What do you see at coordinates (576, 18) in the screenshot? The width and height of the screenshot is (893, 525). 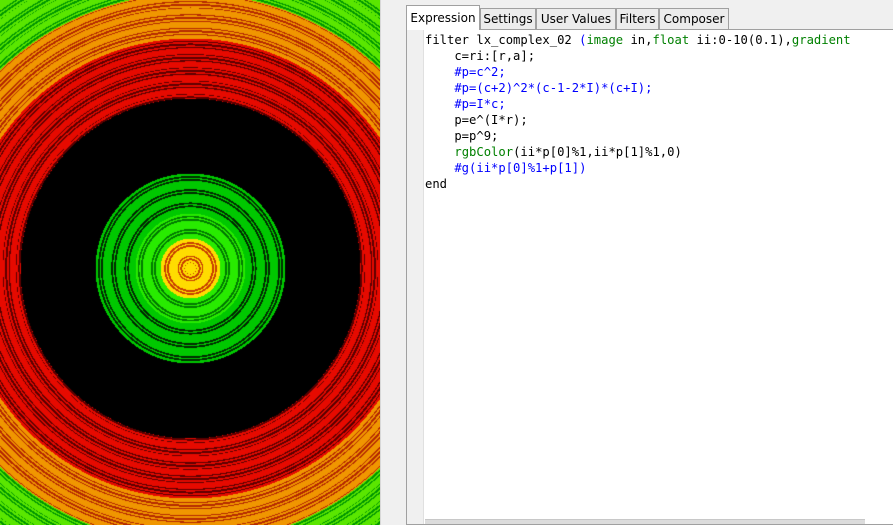 I see `tab-user-values: User Values` at bounding box center [576, 18].